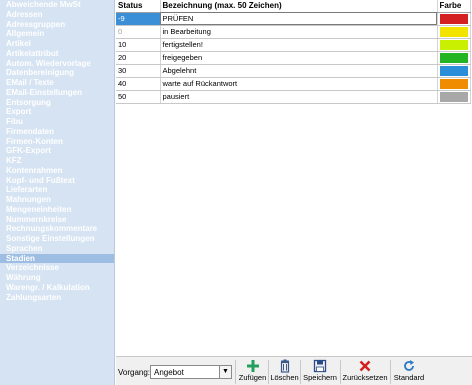 Image resolution: width=472 pixels, height=385 pixels. What do you see at coordinates (299, 45) in the screenshot?
I see `bezeichnung-cell: fertigstellen!` at bounding box center [299, 45].